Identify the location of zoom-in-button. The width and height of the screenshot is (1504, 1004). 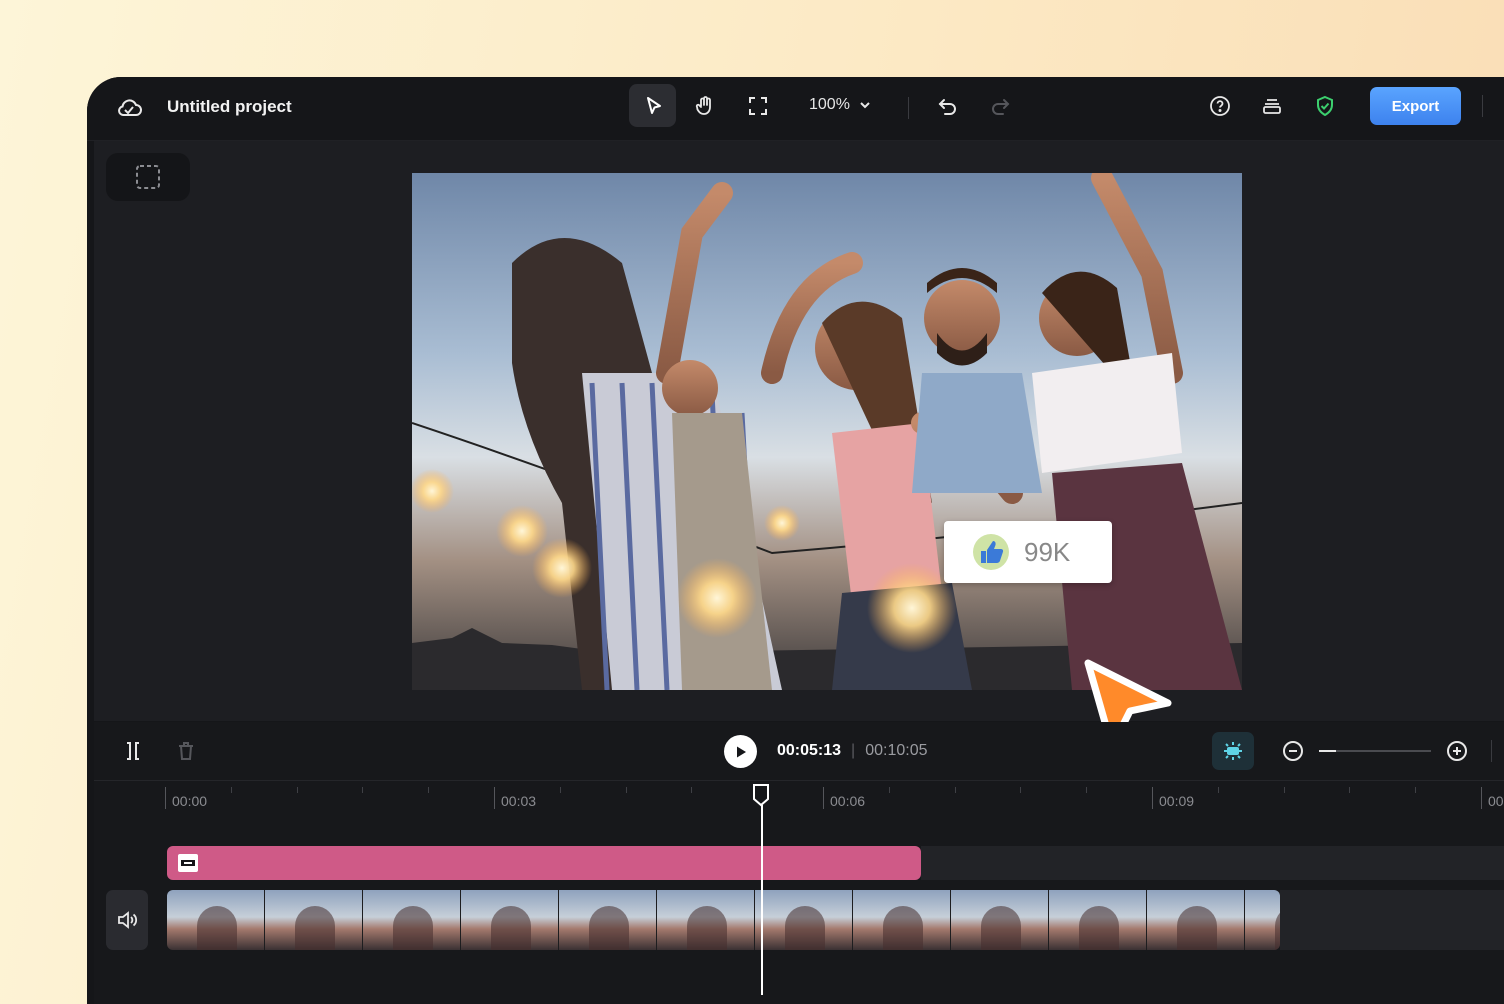
(1457, 751).